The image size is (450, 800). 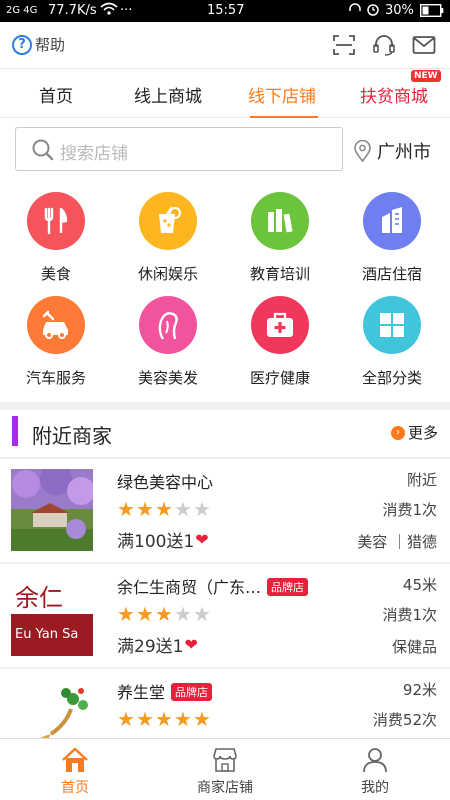 What do you see at coordinates (404, 152) in the screenshot?
I see `city-label: 广州市` at bounding box center [404, 152].